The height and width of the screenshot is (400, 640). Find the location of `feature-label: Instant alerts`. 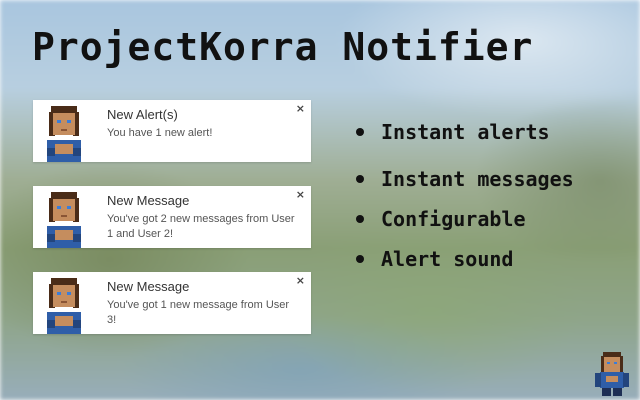

feature-label: Instant alerts is located at coordinates (465, 132).